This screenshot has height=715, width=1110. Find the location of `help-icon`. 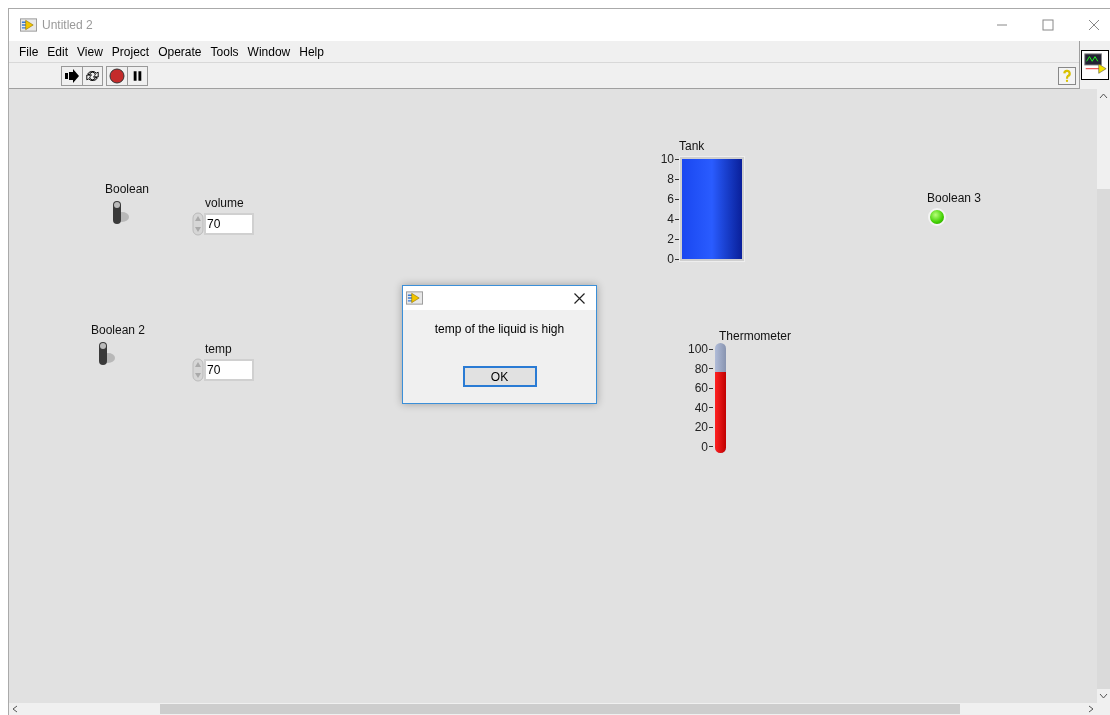

help-icon is located at coordinates (1067, 75).